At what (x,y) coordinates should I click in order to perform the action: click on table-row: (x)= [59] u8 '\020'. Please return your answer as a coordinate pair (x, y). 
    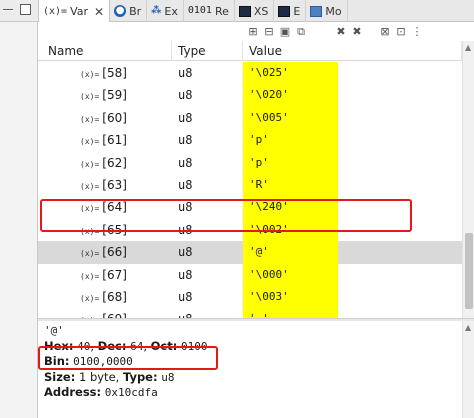
    Looking at the image, I should click on (250, 95).